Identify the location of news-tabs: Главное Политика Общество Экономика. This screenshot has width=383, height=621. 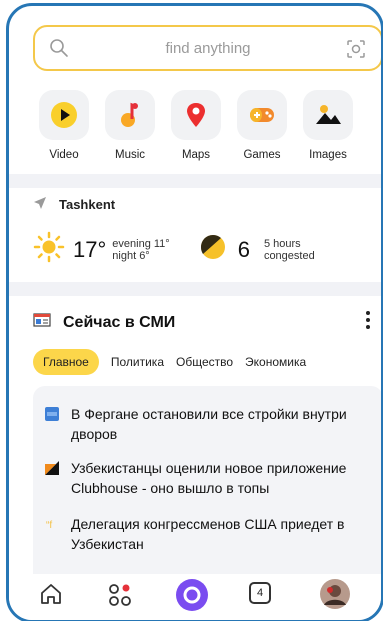
(207, 362).